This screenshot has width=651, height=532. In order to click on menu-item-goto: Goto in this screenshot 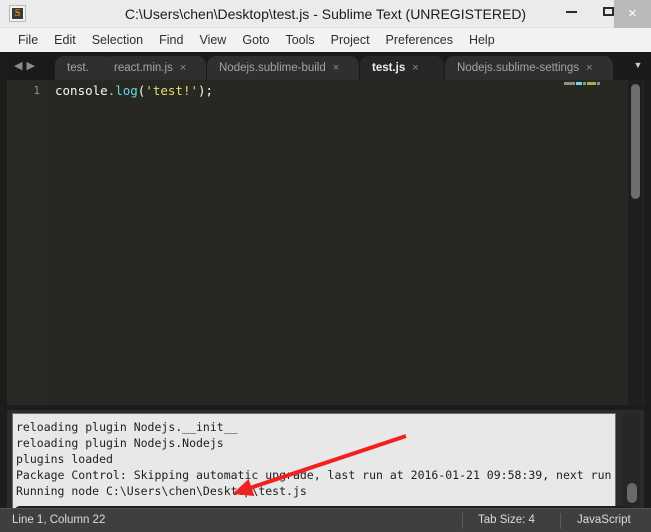, I will do `click(255, 40)`.